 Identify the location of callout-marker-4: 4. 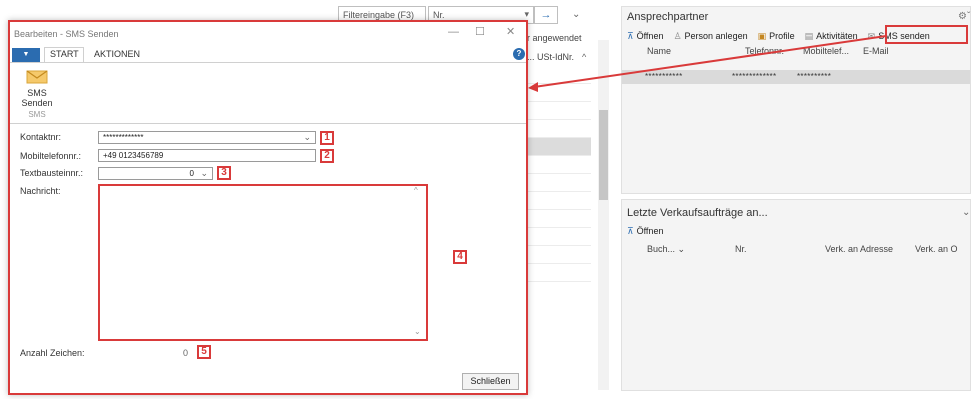
(460, 257).